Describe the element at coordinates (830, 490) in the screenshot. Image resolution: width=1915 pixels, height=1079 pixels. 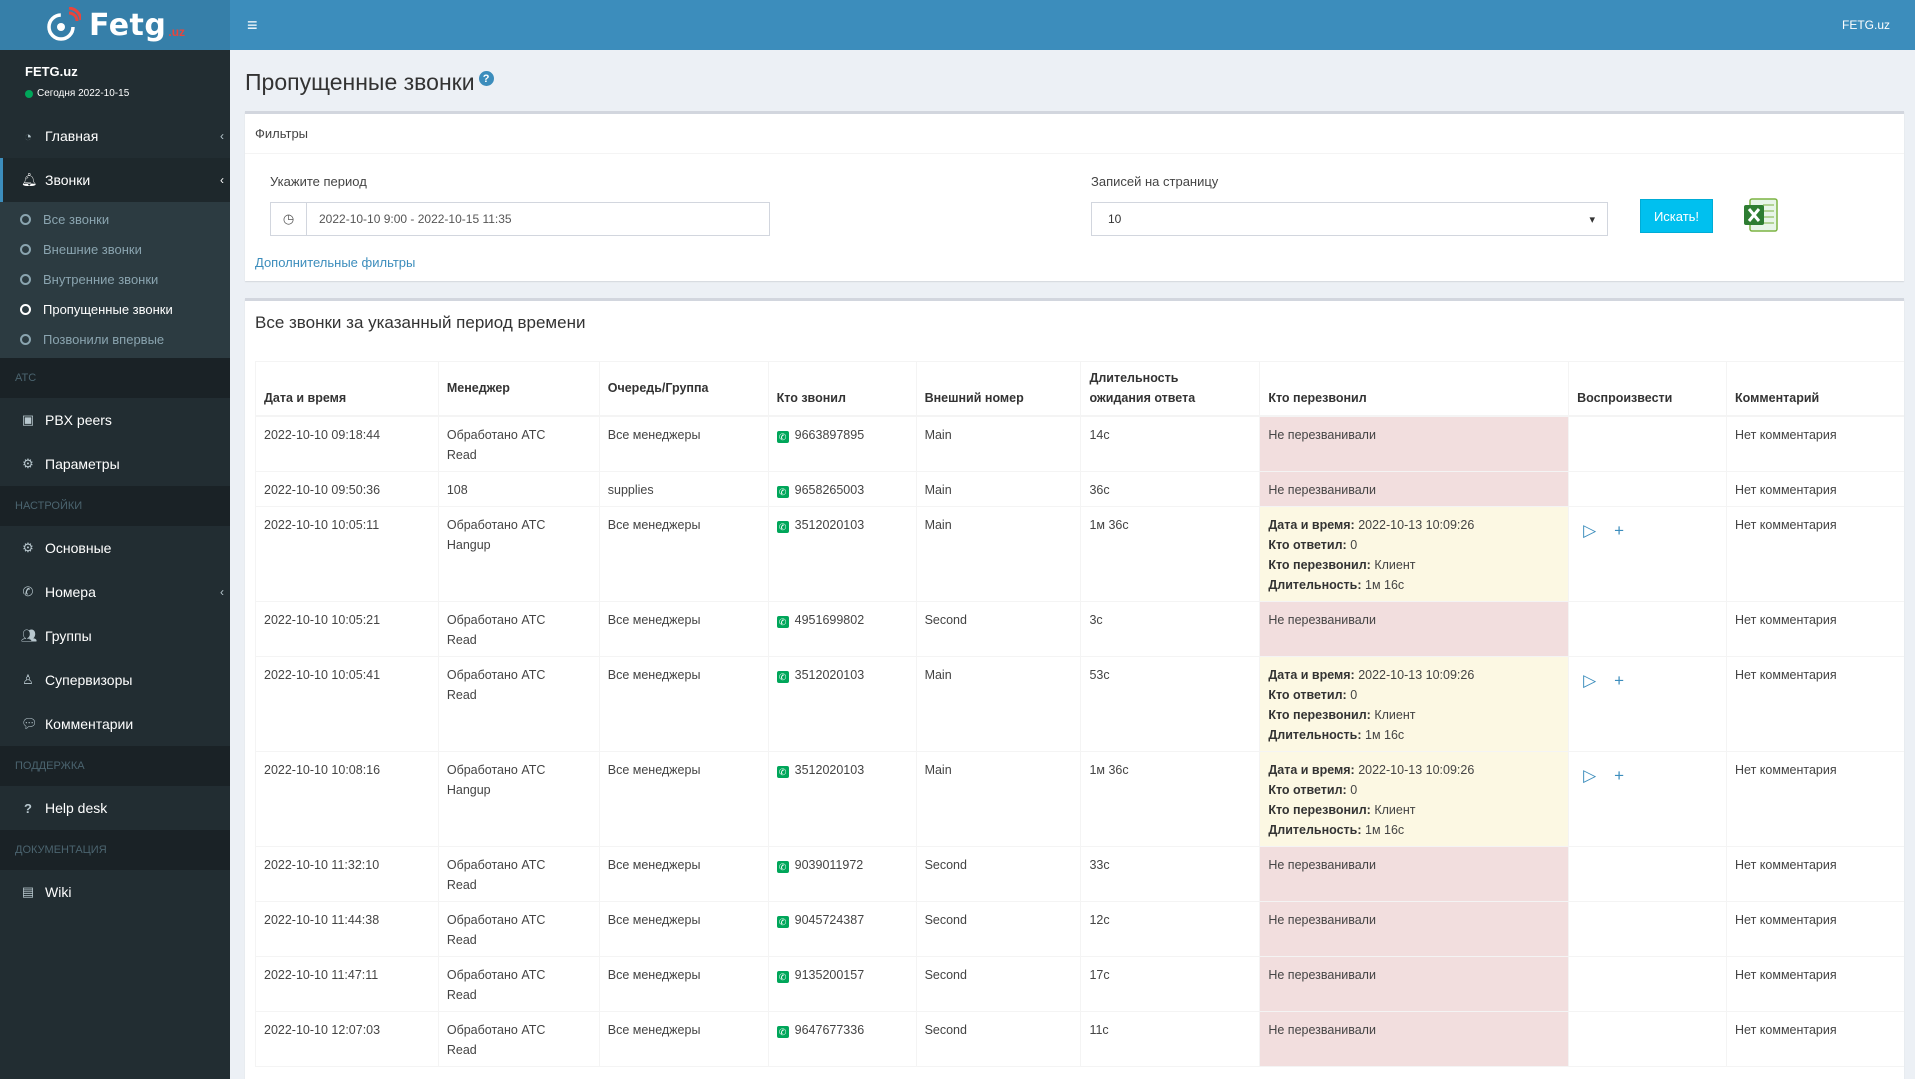
I see `caller-number: 9658265003` at that location.